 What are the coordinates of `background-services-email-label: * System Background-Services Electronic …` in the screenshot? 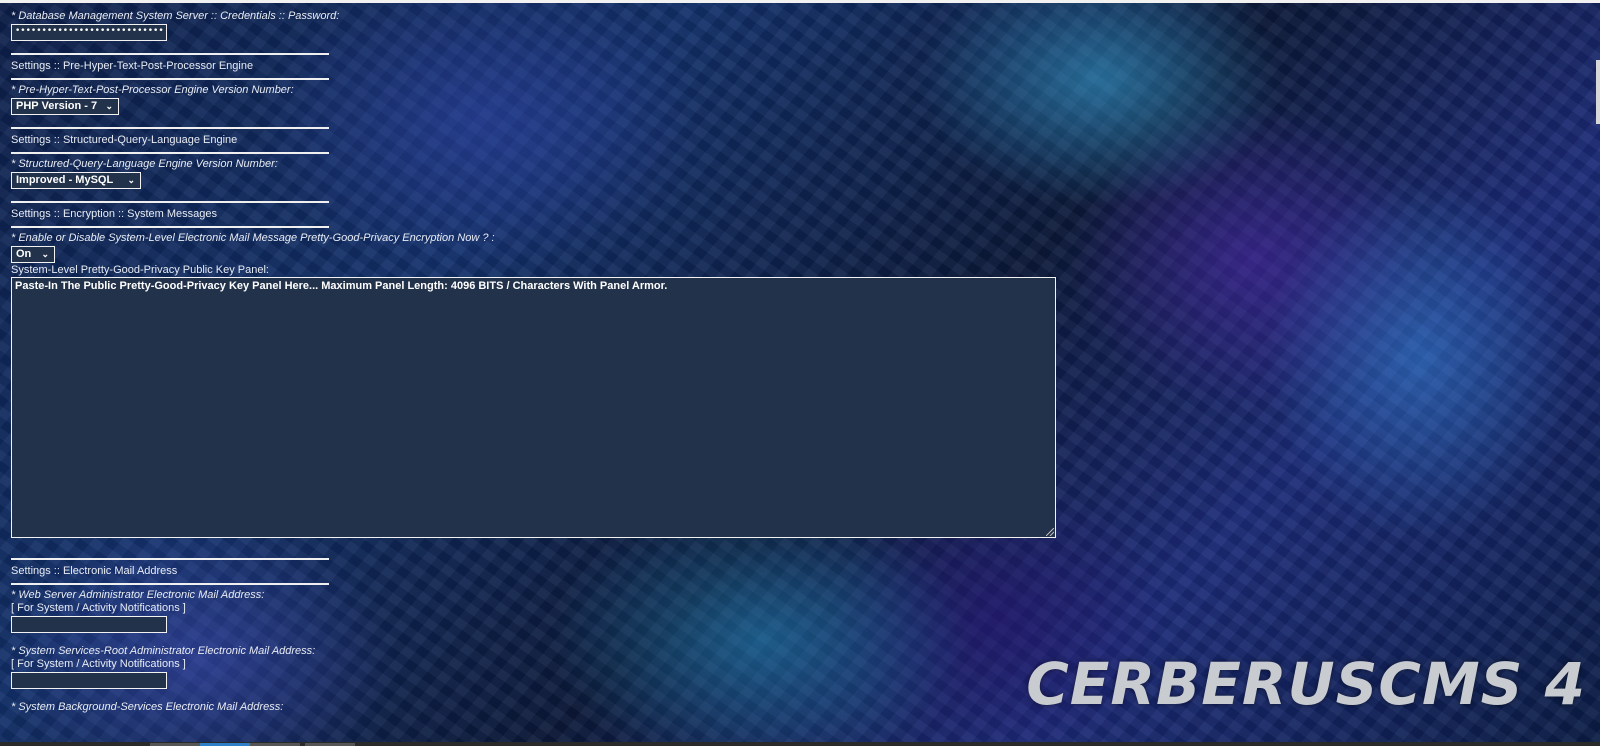 It's located at (147, 707).